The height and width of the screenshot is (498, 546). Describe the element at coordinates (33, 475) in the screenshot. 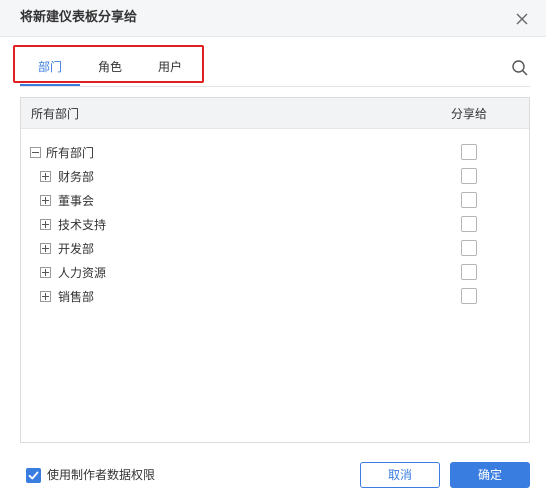

I see `use-creator-permission-checkbox` at that location.